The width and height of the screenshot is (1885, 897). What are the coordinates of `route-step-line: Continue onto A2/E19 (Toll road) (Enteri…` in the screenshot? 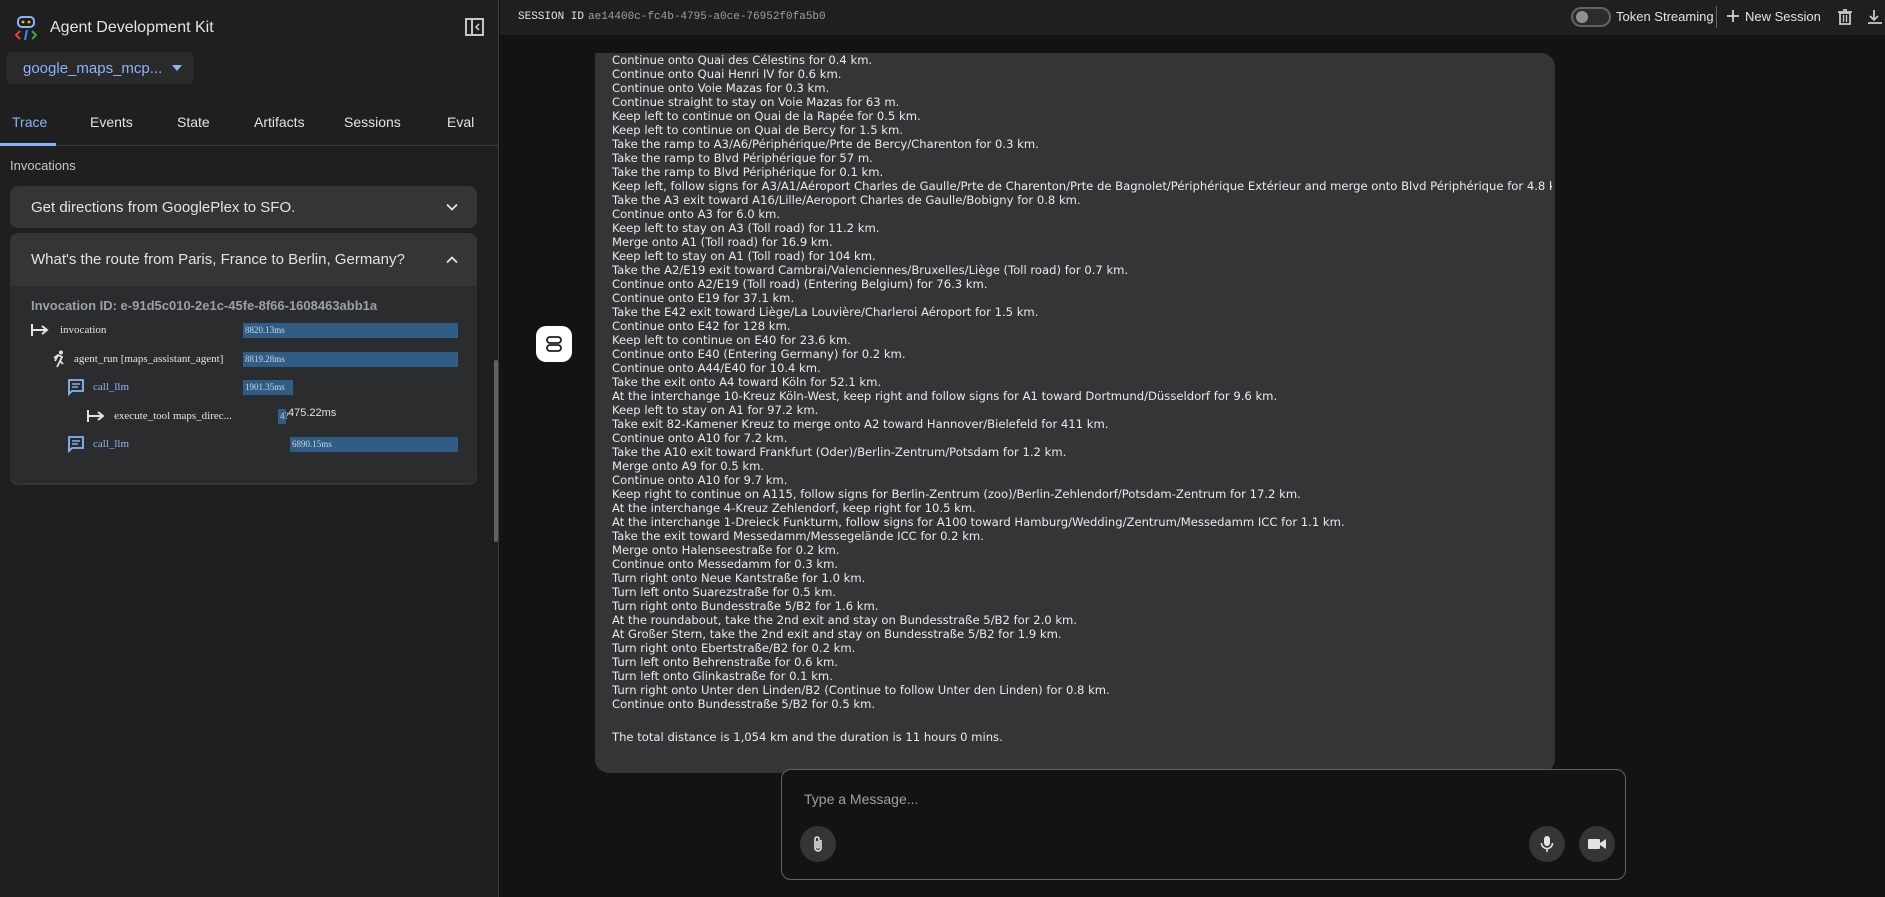 It's located at (800, 284).